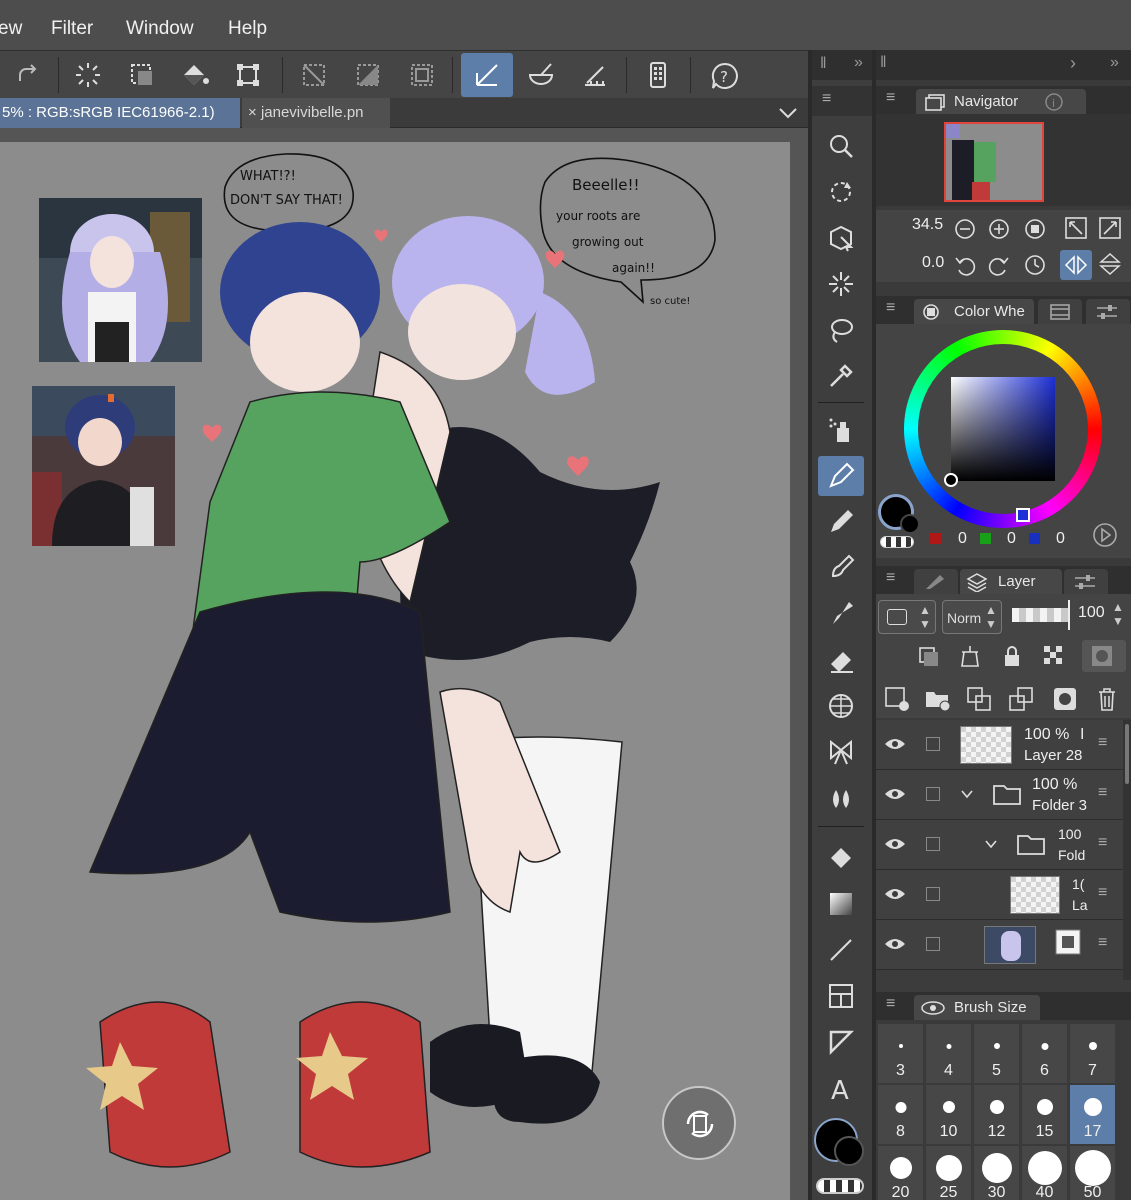  I want to click on pencil-tool, so click(841, 522).